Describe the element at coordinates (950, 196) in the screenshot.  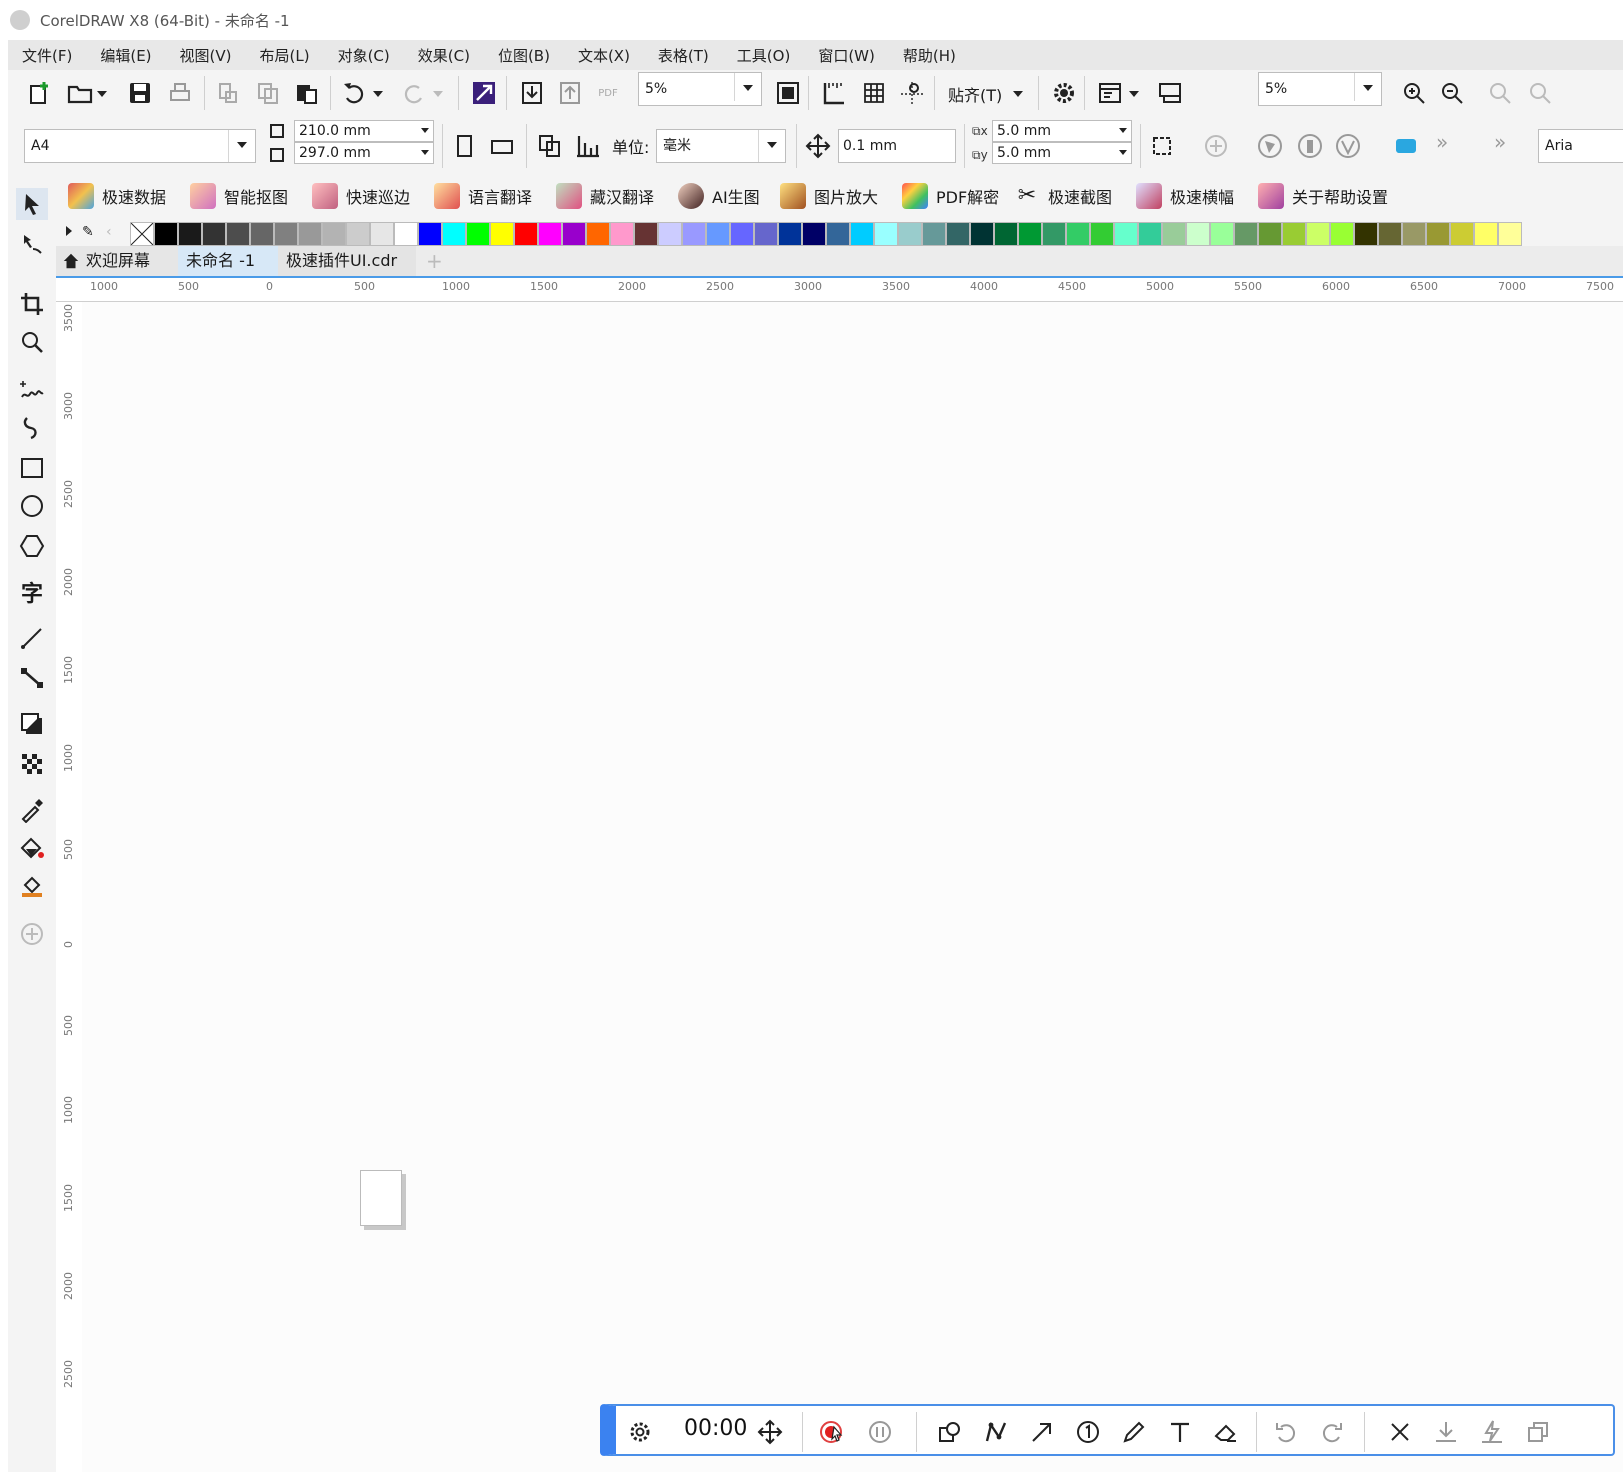
I see `plugin-pdf-decrypt: PDF解密` at that location.